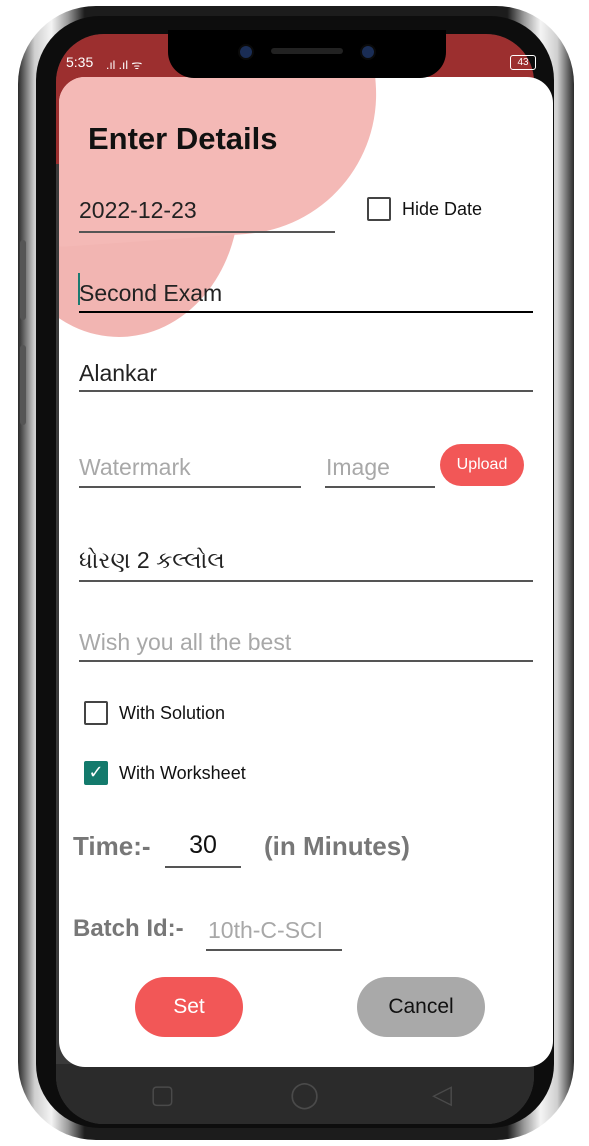  I want to click on earpiece-speaker, so click(307, 51).